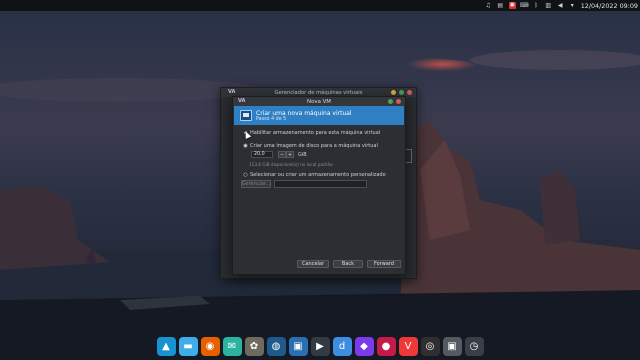 This screenshot has height=360, width=640. I want to click on back-button: Back, so click(348, 264).